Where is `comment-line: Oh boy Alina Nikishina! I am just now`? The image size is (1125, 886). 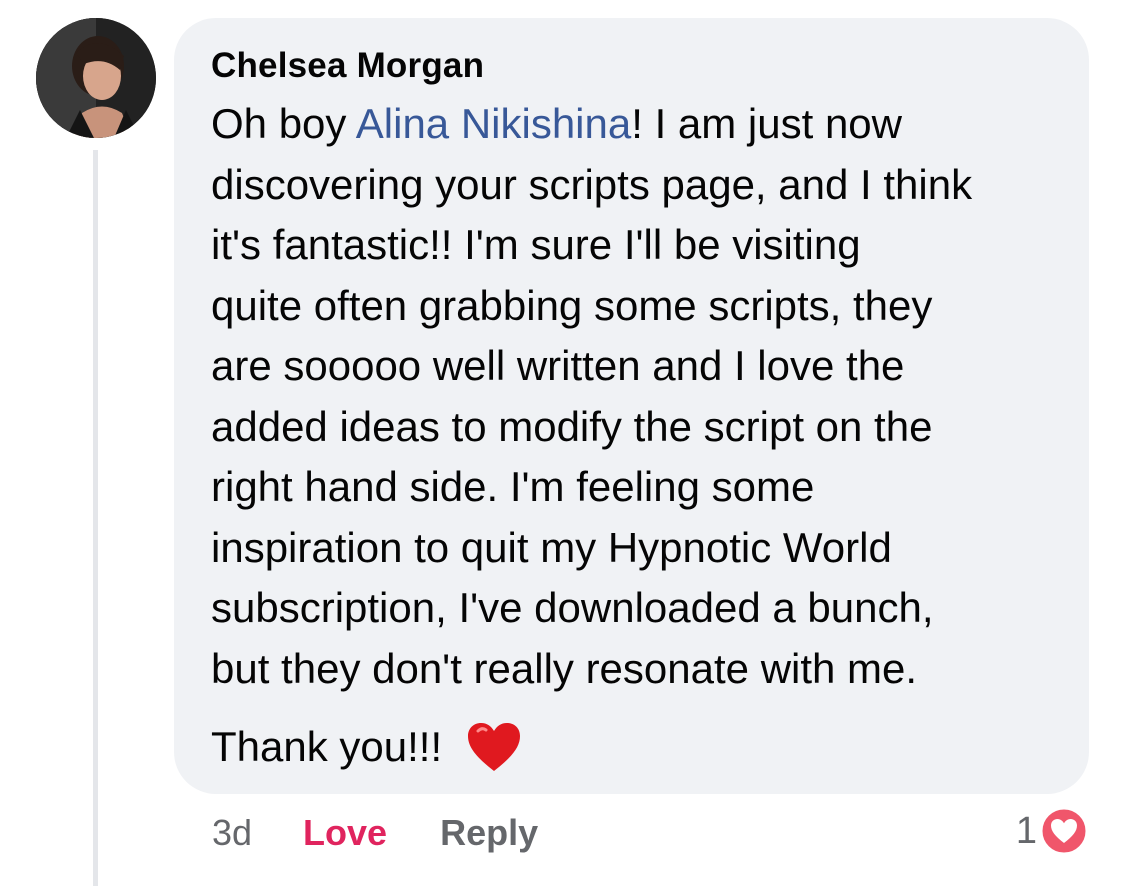 comment-line: Oh boy Alina Nikishina! I am just now is located at coordinates (635, 124).